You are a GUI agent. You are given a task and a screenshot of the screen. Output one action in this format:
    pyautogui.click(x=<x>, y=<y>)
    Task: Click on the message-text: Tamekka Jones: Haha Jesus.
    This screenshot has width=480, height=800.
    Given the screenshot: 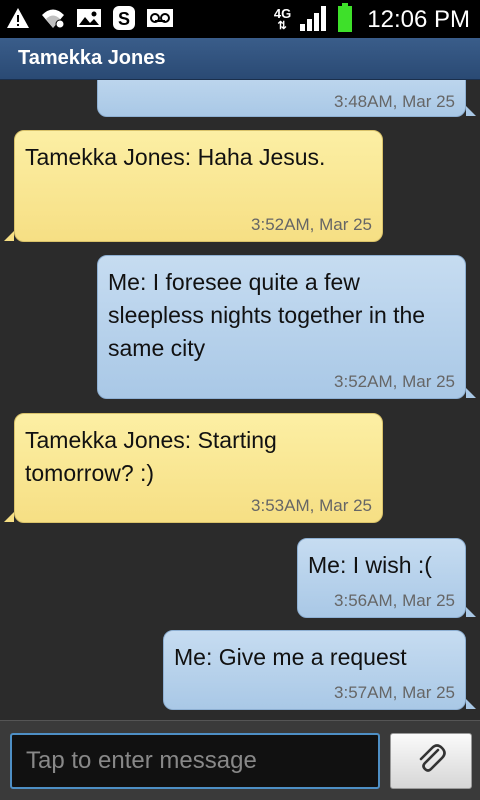 What is the action you would take?
    pyautogui.click(x=175, y=157)
    